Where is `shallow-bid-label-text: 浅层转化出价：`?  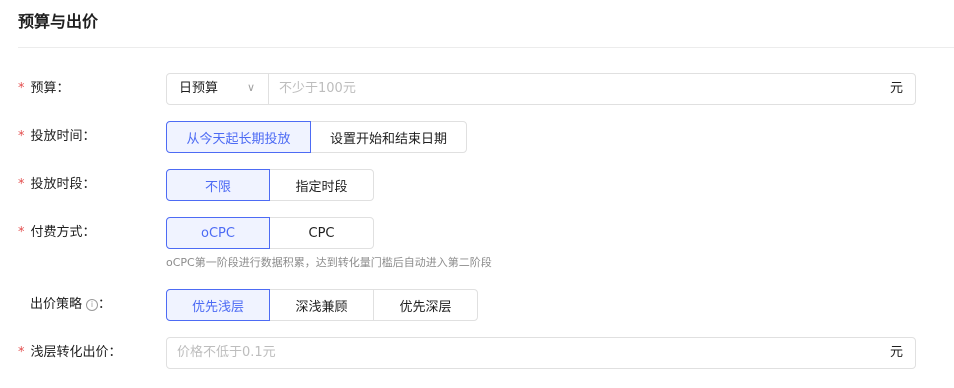 shallow-bid-label-text: 浅层转化出价： is located at coordinates (76, 352).